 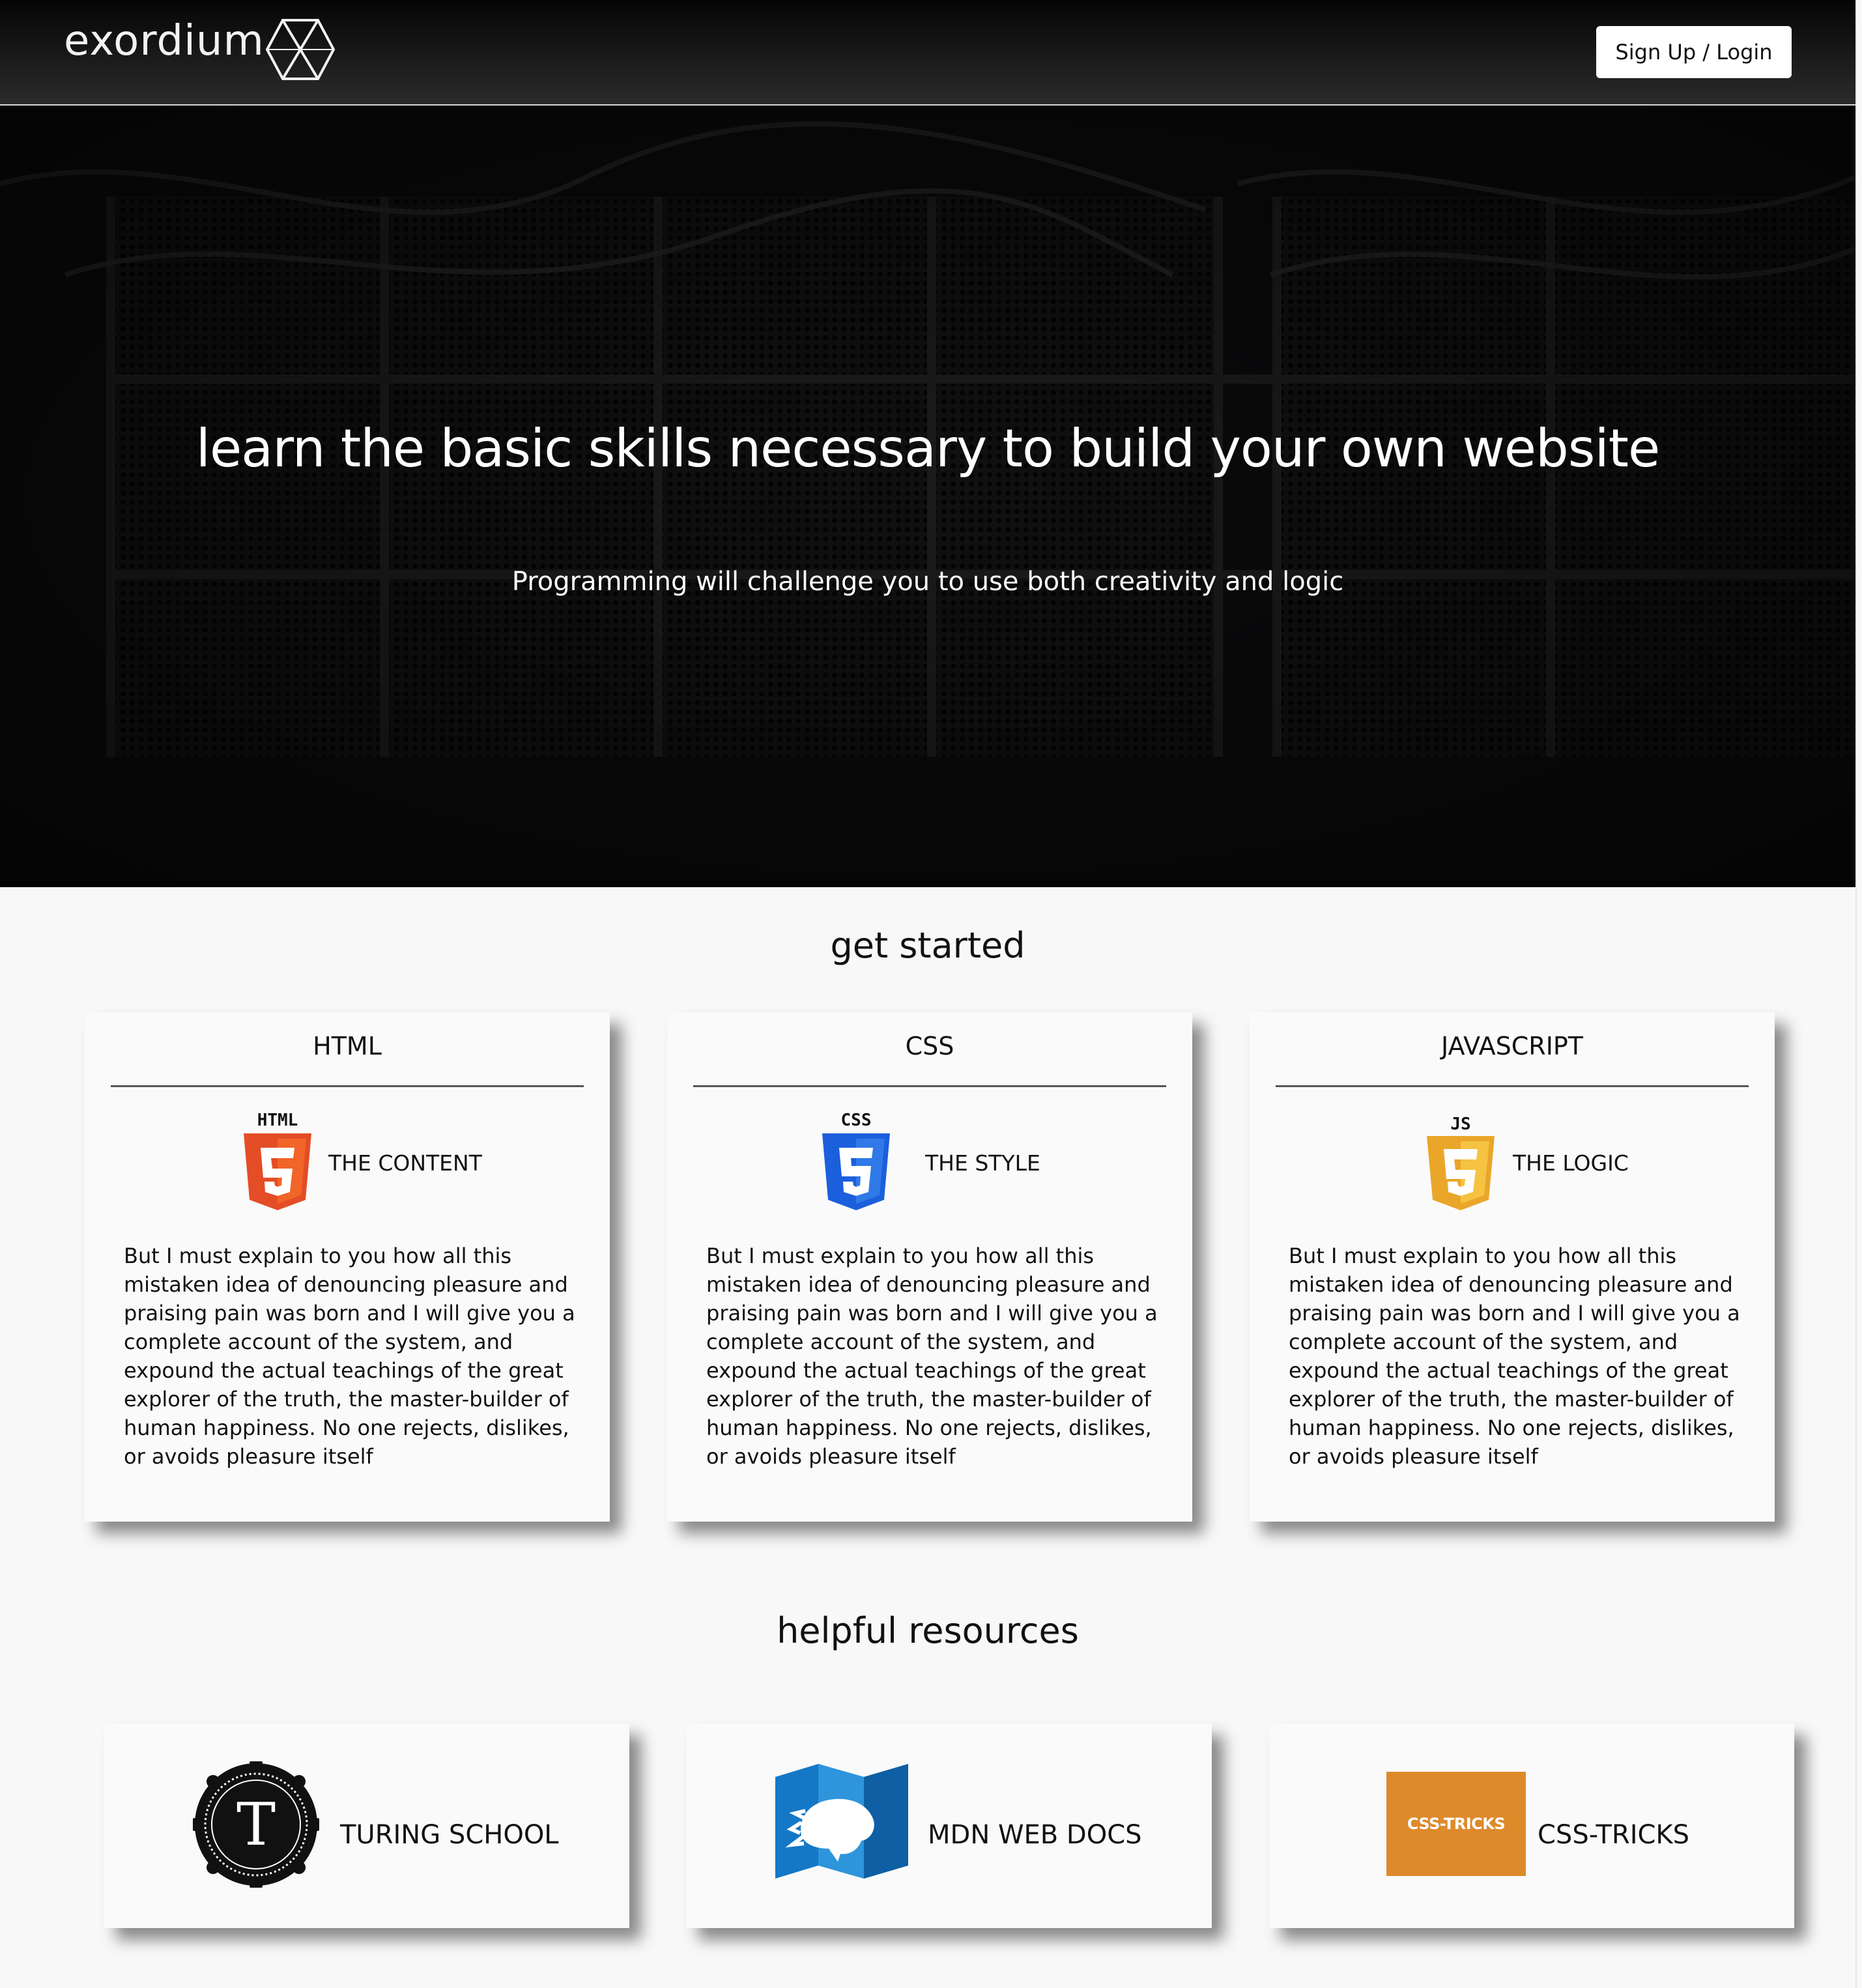 I want to click on css-tricks-logo-icon: CSS-TRICKS, so click(x=1456, y=1824).